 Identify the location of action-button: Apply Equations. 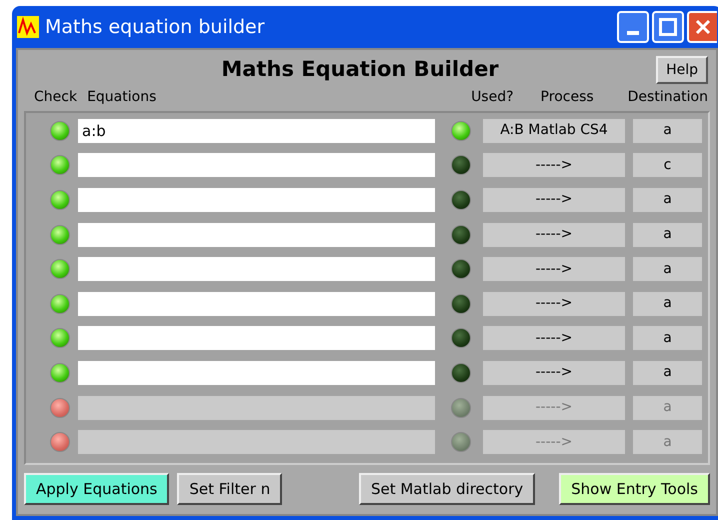
(97, 489).